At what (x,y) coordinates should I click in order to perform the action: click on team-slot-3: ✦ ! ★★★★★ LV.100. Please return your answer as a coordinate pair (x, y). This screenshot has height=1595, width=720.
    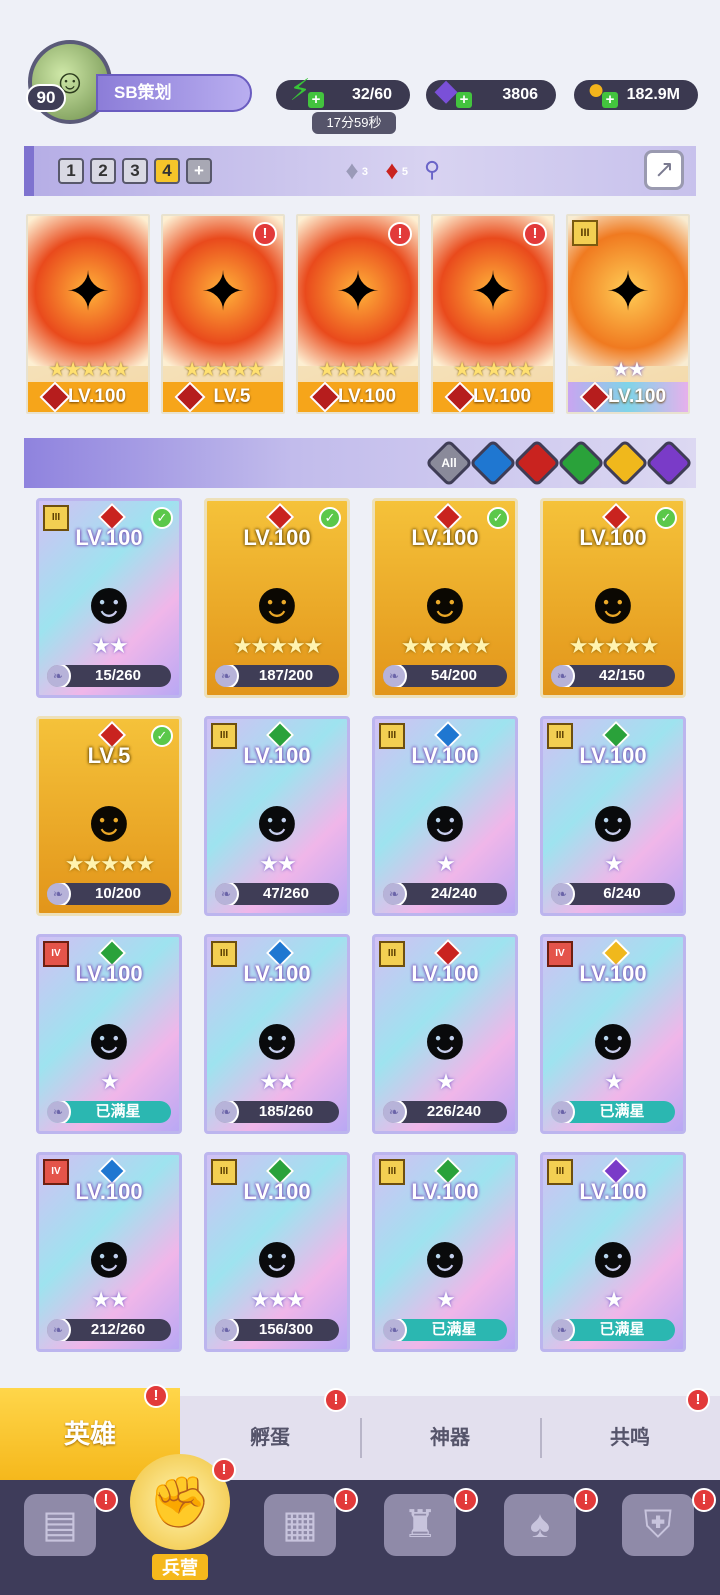
    Looking at the image, I should click on (358, 314).